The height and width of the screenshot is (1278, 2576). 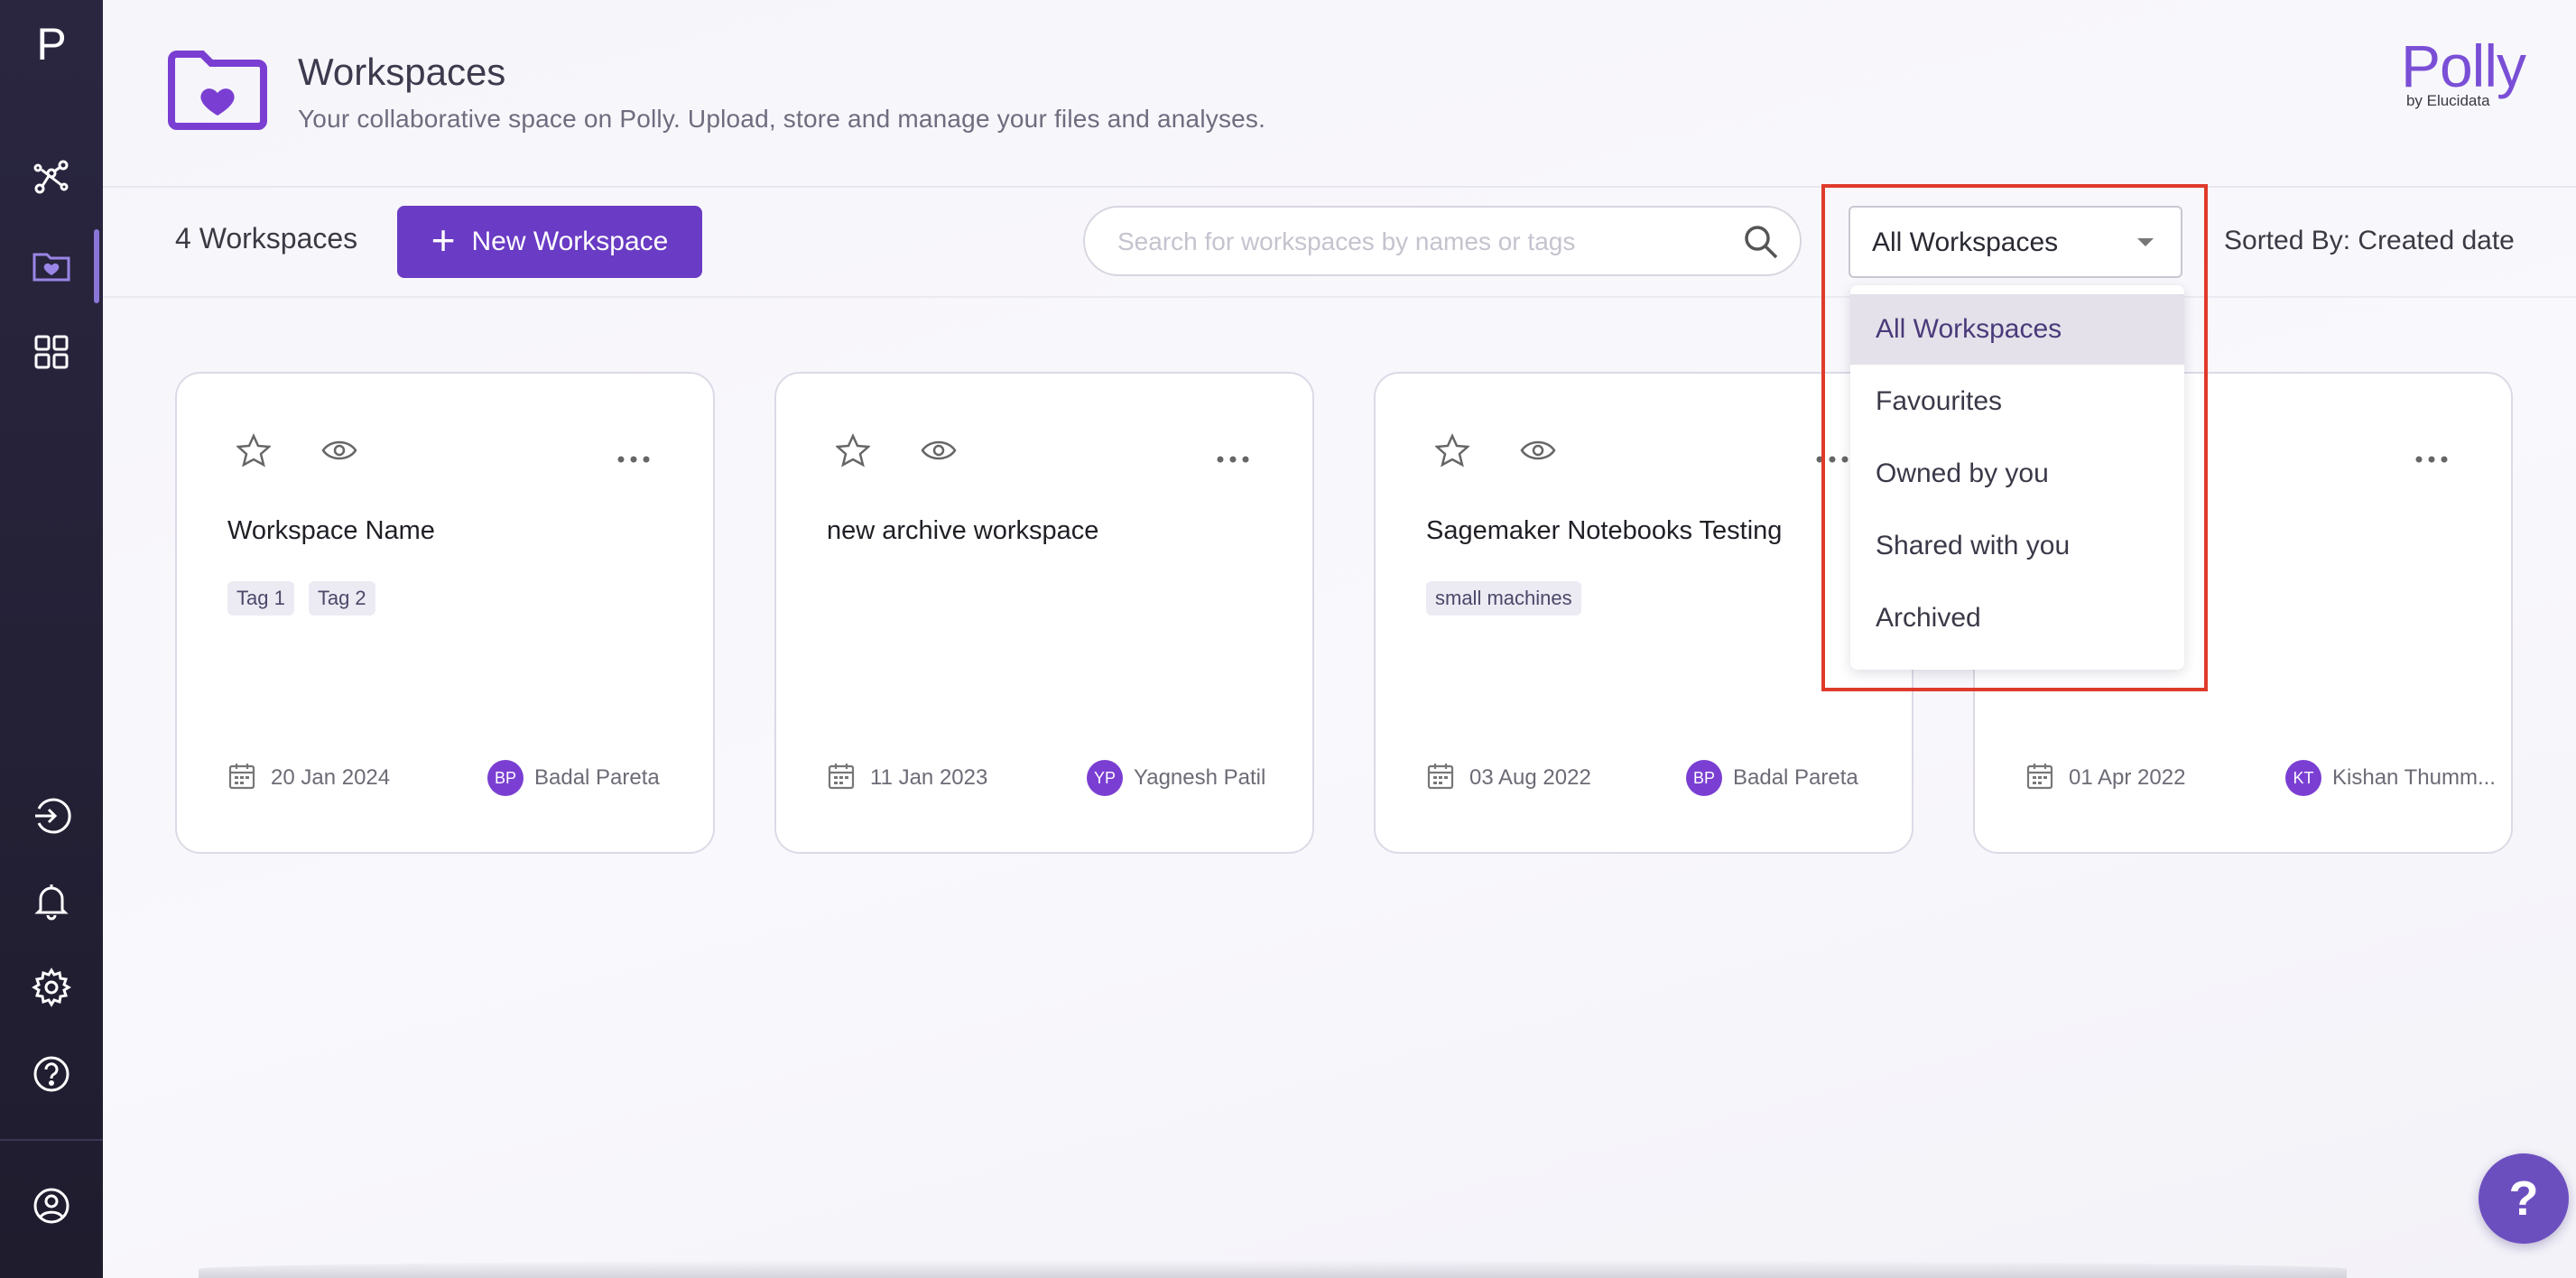 I want to click on tag: Tag 1, so click(x=261, y=598).